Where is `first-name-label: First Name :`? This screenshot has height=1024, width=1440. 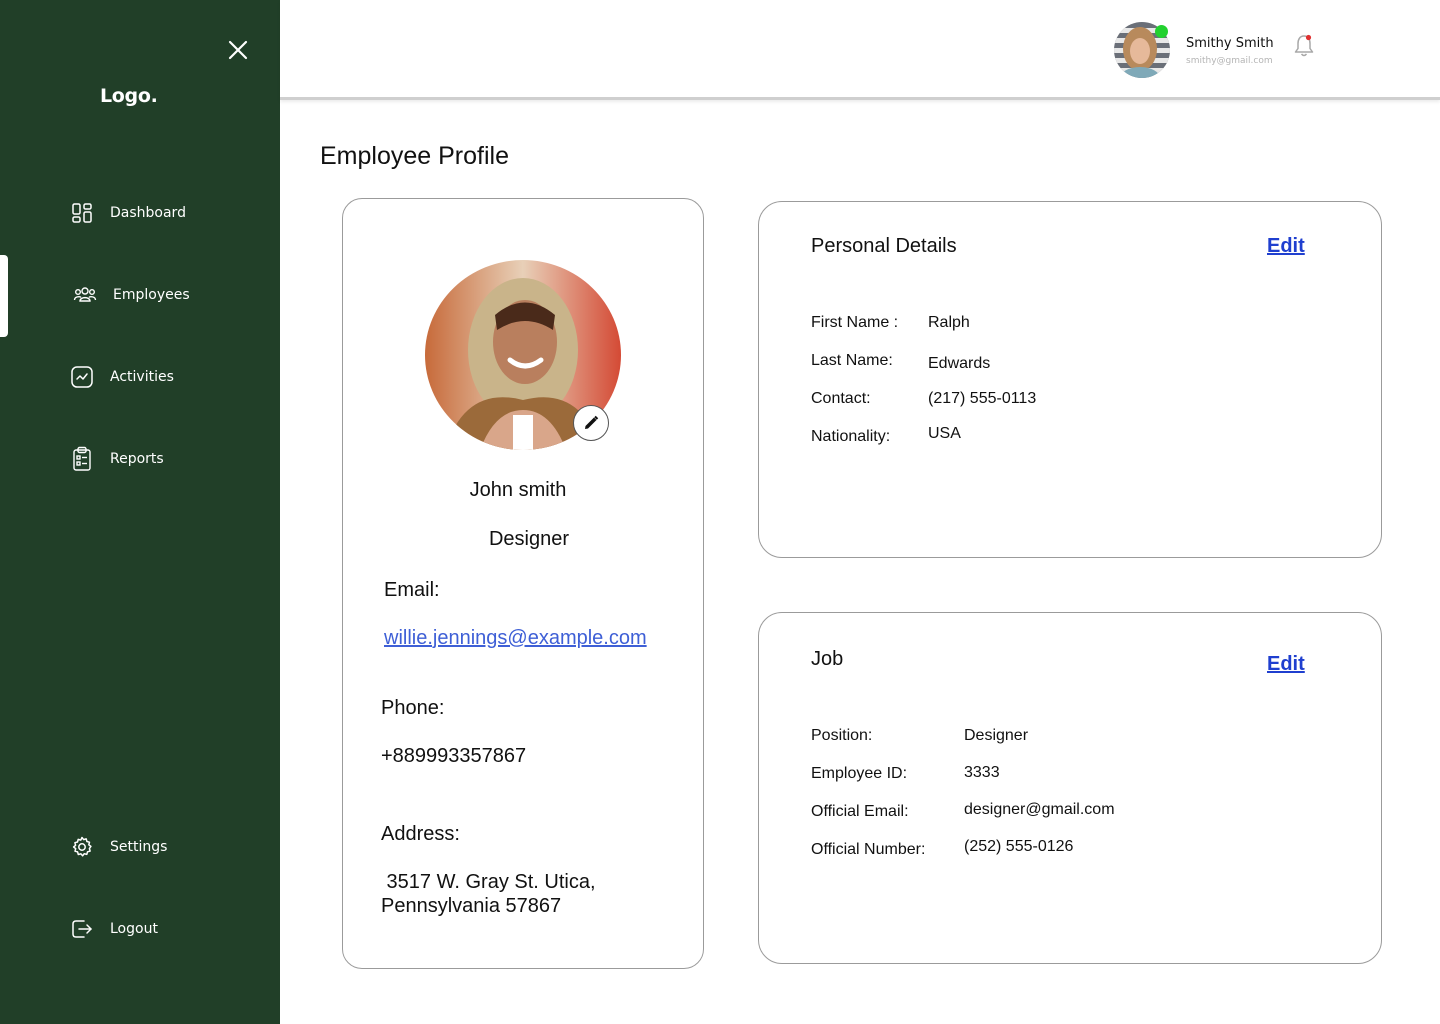 first-name-label: First Name : is located at coordinates (855, 322).